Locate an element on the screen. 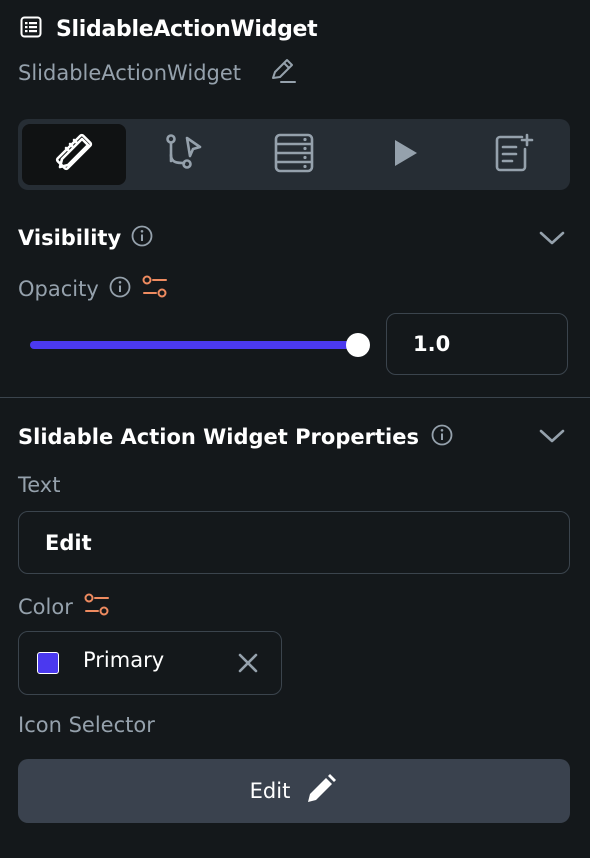 The image size is (590, 858). property-tabs is located at coordinates (294, 154).